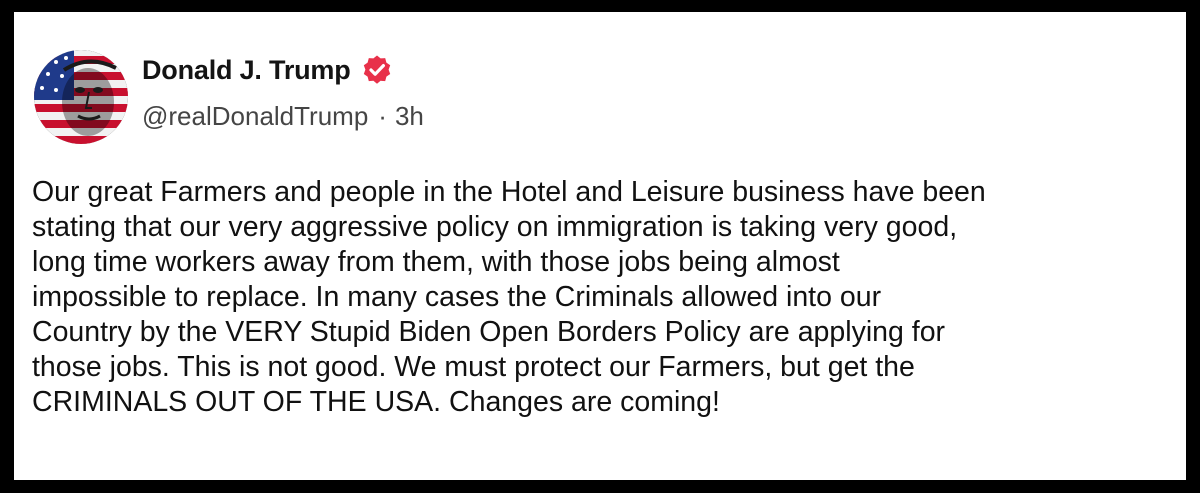  I want to click on author-display-name: Donald J. Trump, so click(246, 70).